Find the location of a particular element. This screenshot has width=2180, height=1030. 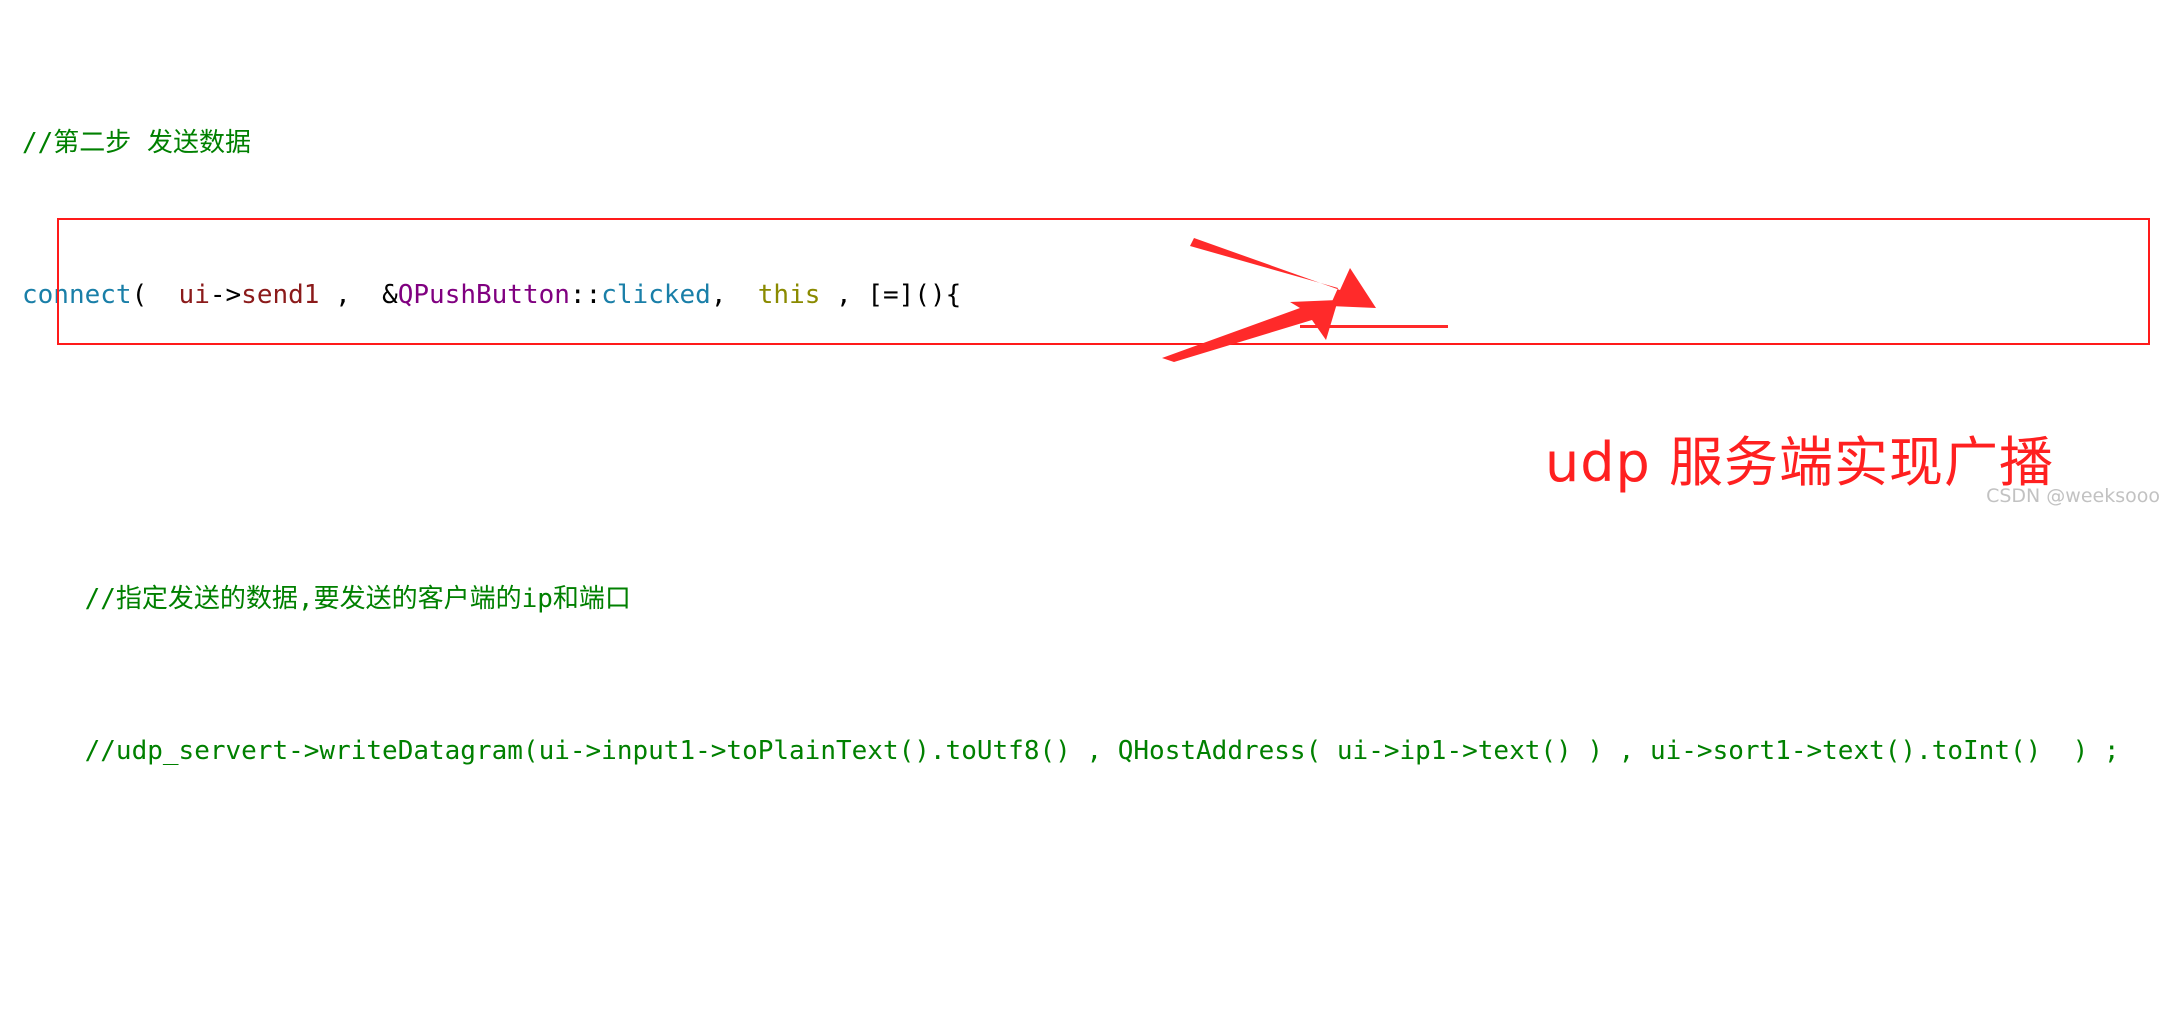

token-sep-1: , is located at coordinates (351, 295).